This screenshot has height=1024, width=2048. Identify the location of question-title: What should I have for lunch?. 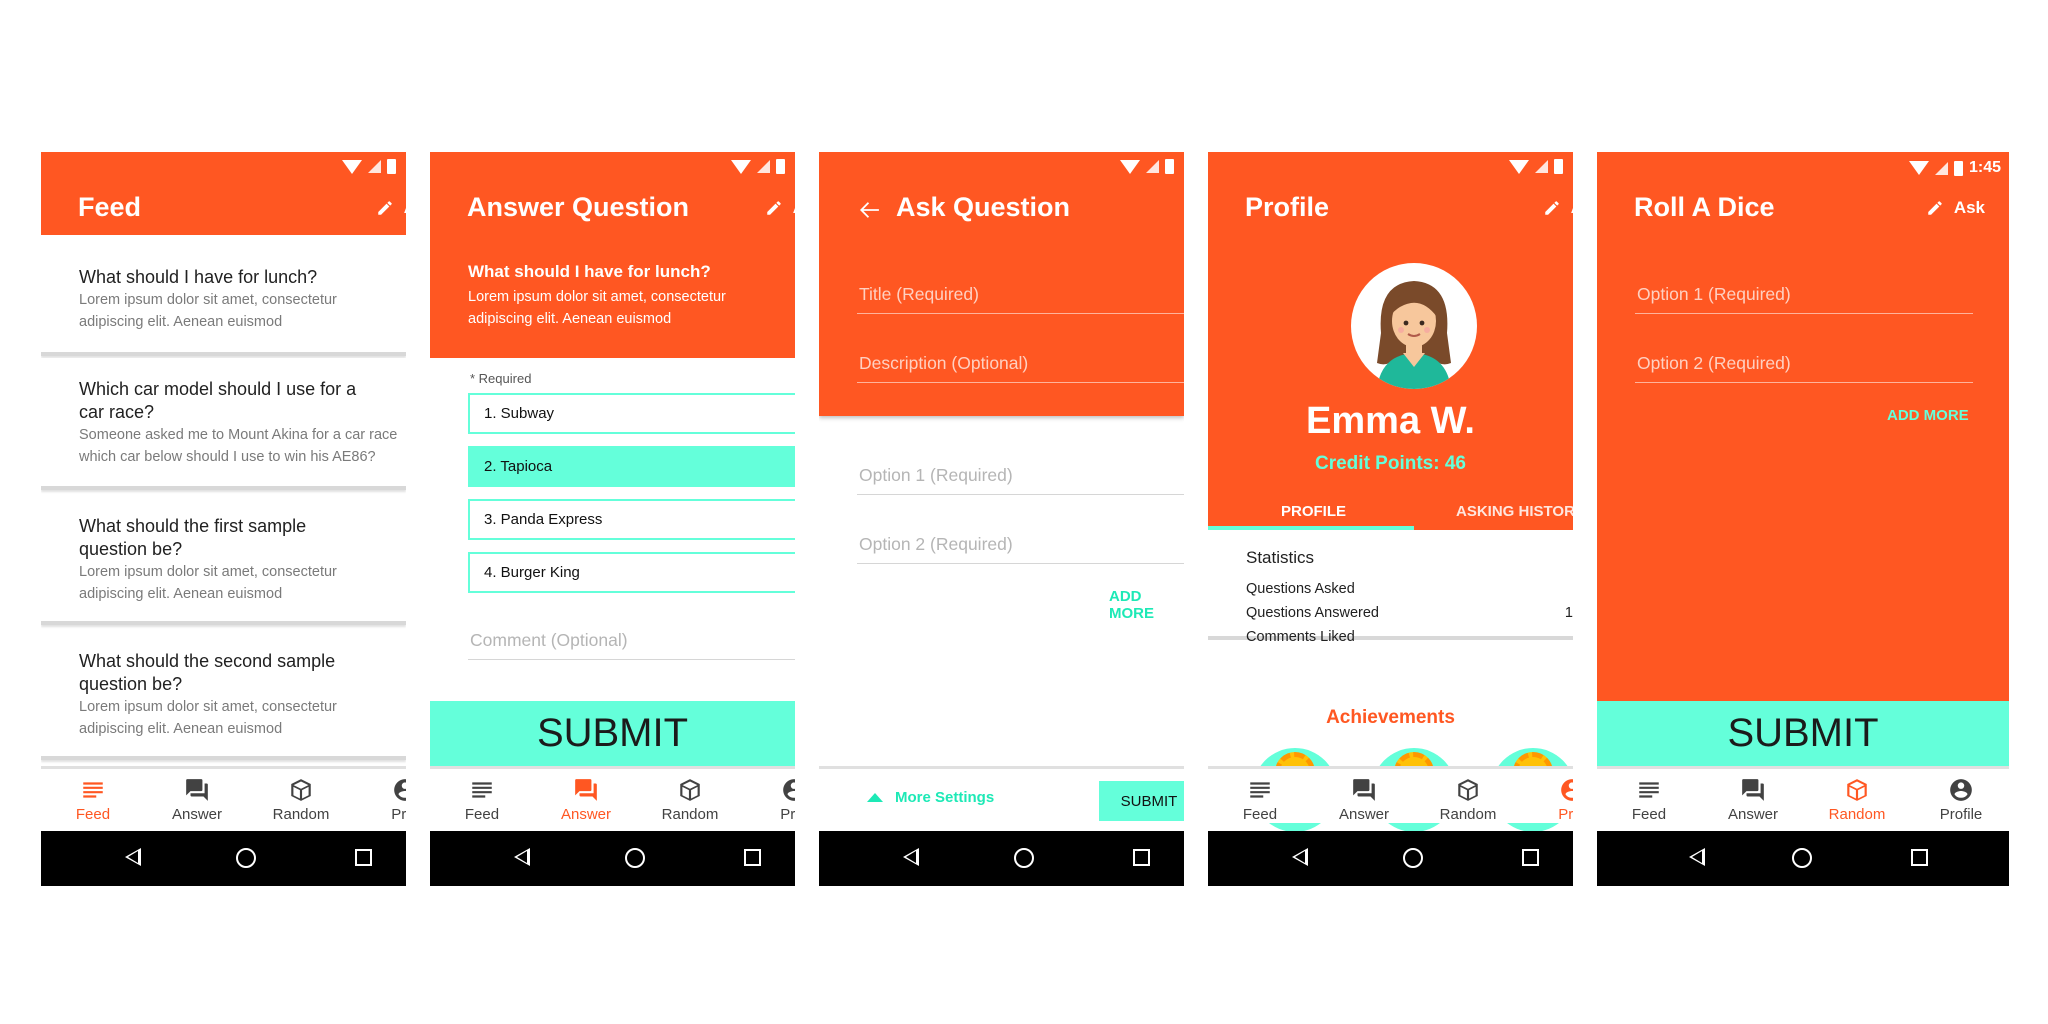
(589, 271).